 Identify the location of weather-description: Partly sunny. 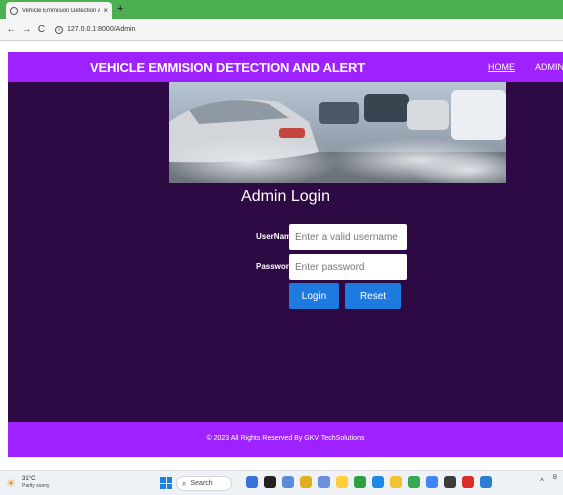
(36, 486).